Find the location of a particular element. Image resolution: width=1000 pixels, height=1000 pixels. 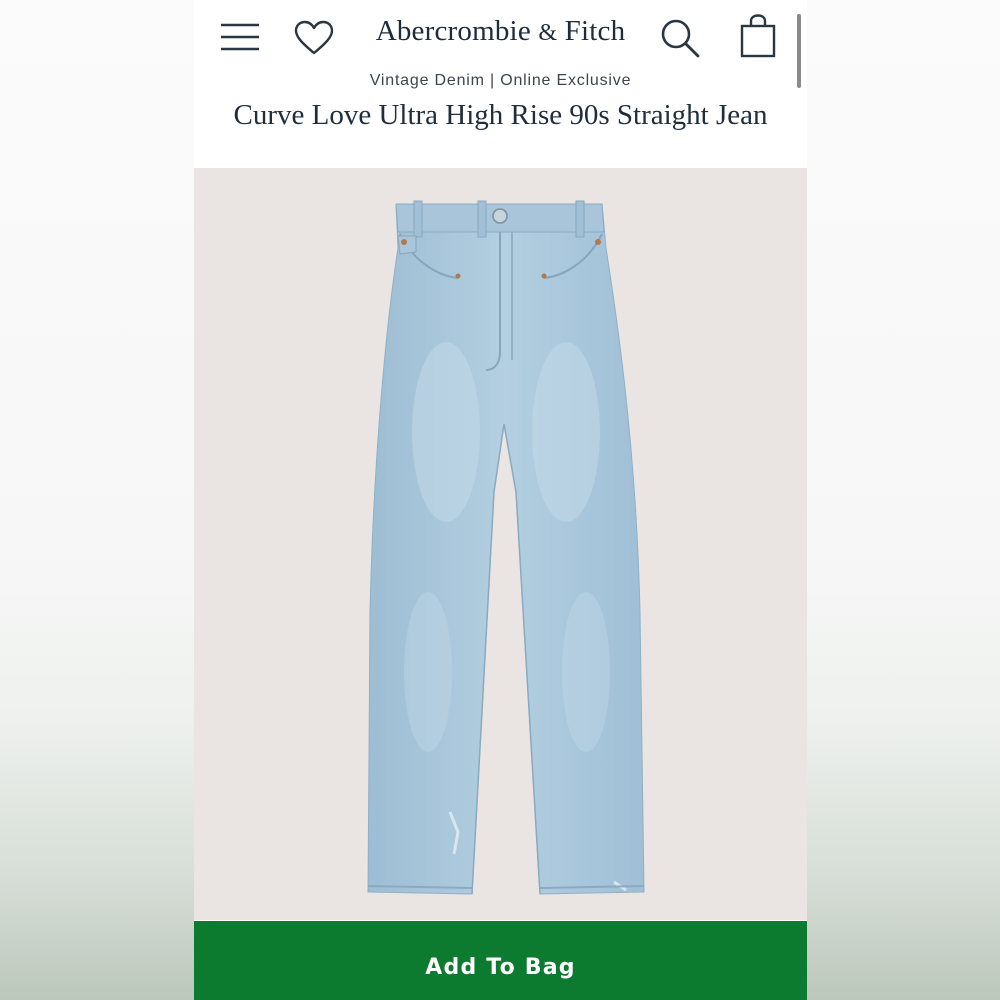

brand-logo: Abercrombie & Fitch is located at coordinates (500, 31).